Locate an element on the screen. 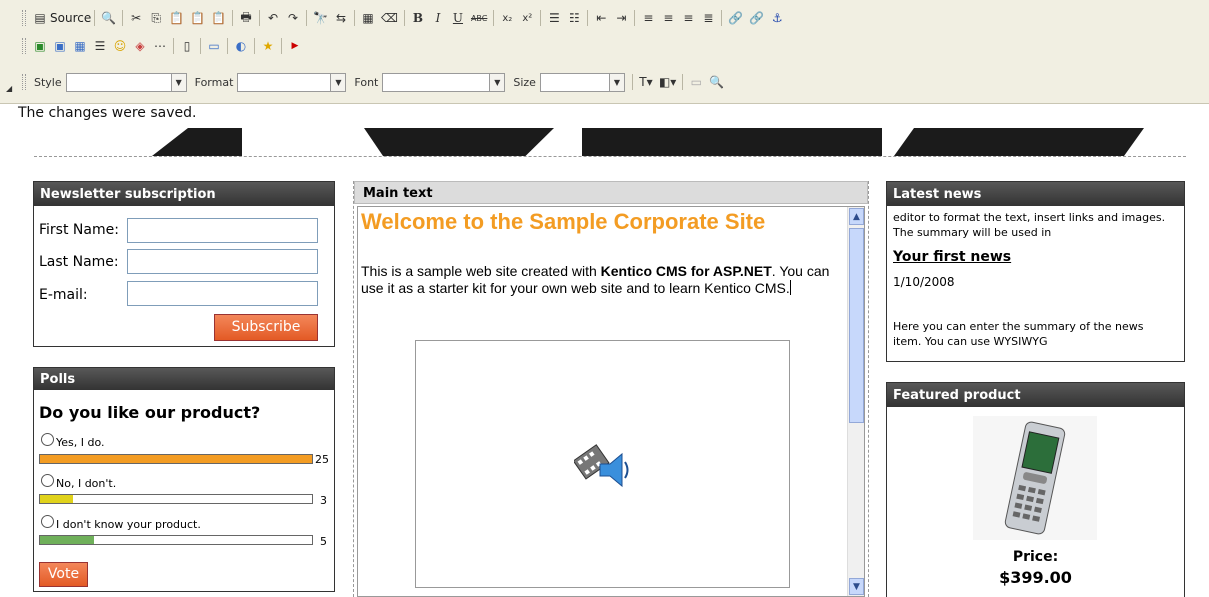  underline-button: U is located at coordinates (458, 18).